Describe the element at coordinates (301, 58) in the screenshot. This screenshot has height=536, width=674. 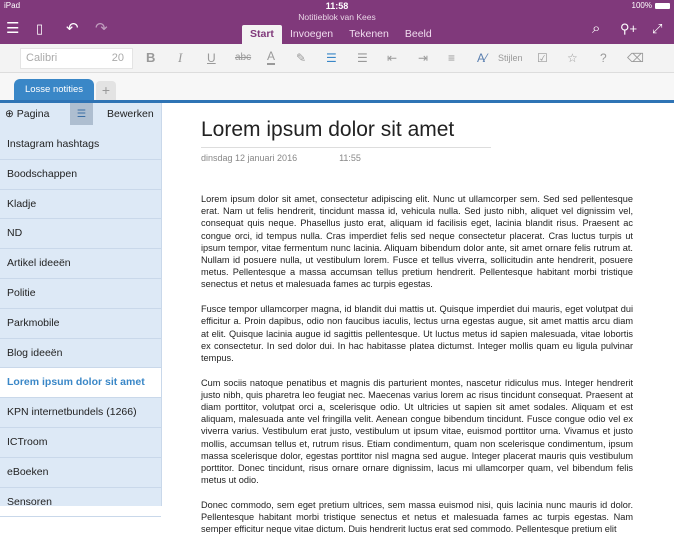
I see `highlight-icon: ✎` at that location.